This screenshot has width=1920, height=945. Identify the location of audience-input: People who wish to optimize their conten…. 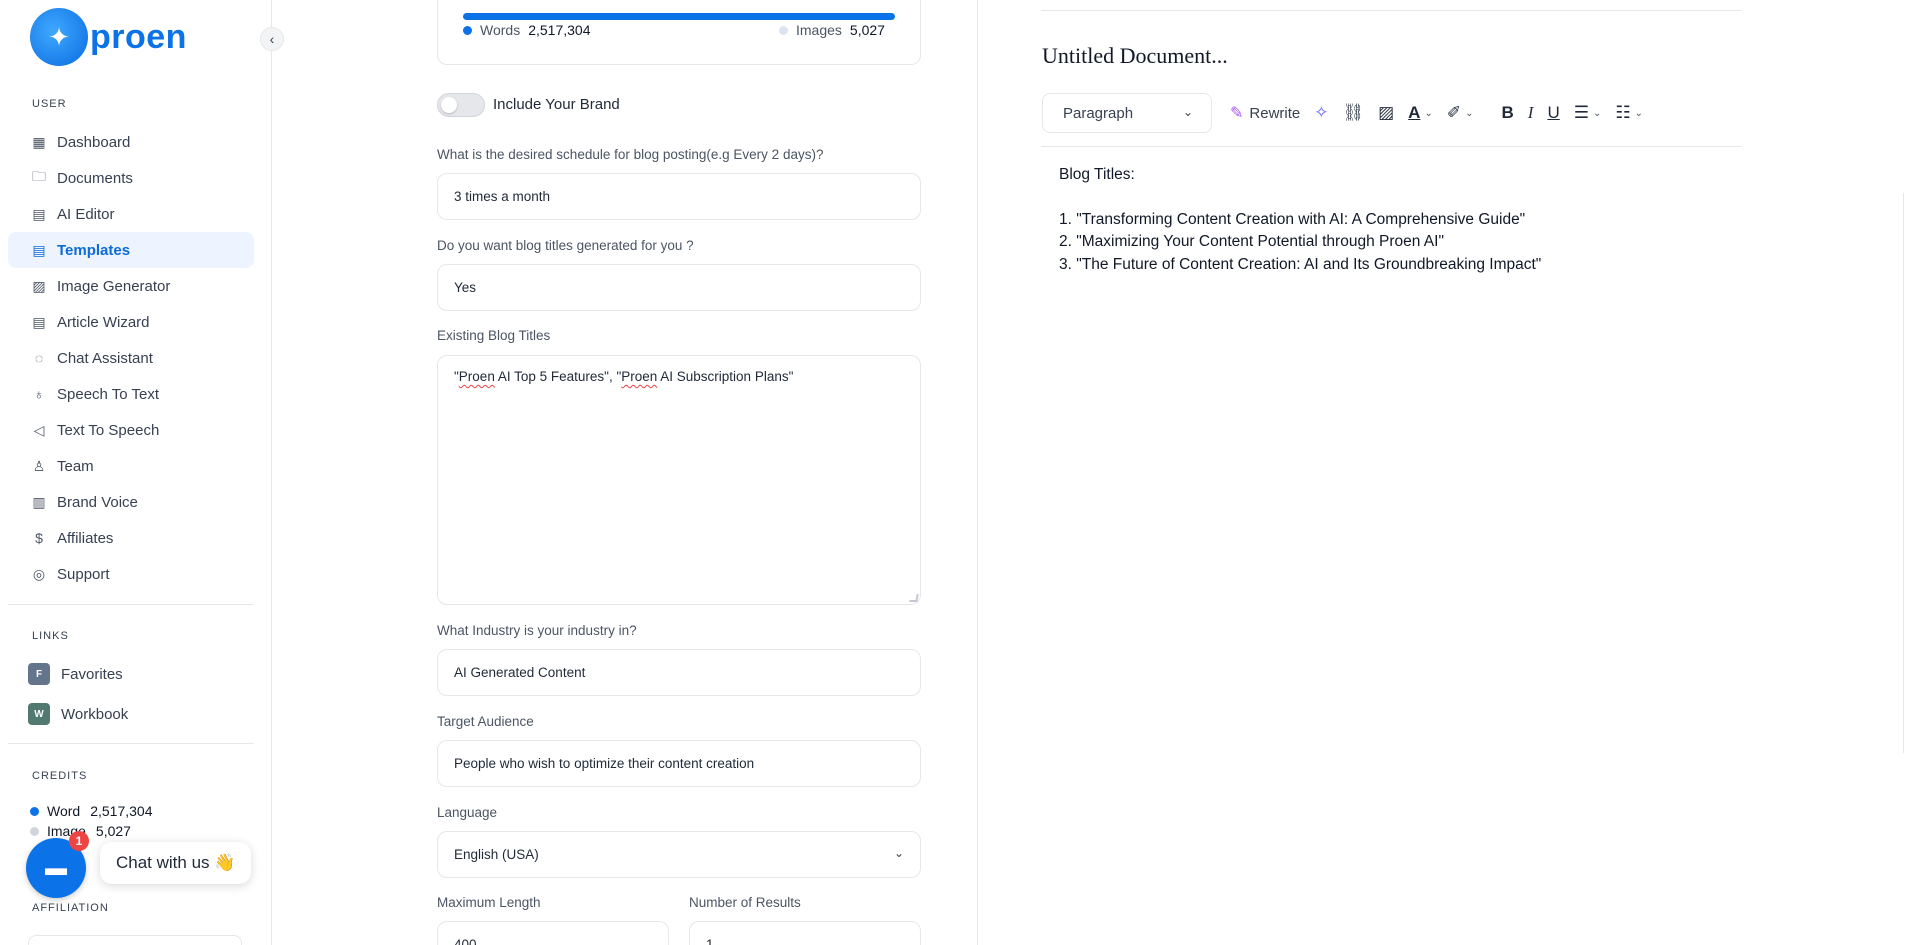
(679, 763).